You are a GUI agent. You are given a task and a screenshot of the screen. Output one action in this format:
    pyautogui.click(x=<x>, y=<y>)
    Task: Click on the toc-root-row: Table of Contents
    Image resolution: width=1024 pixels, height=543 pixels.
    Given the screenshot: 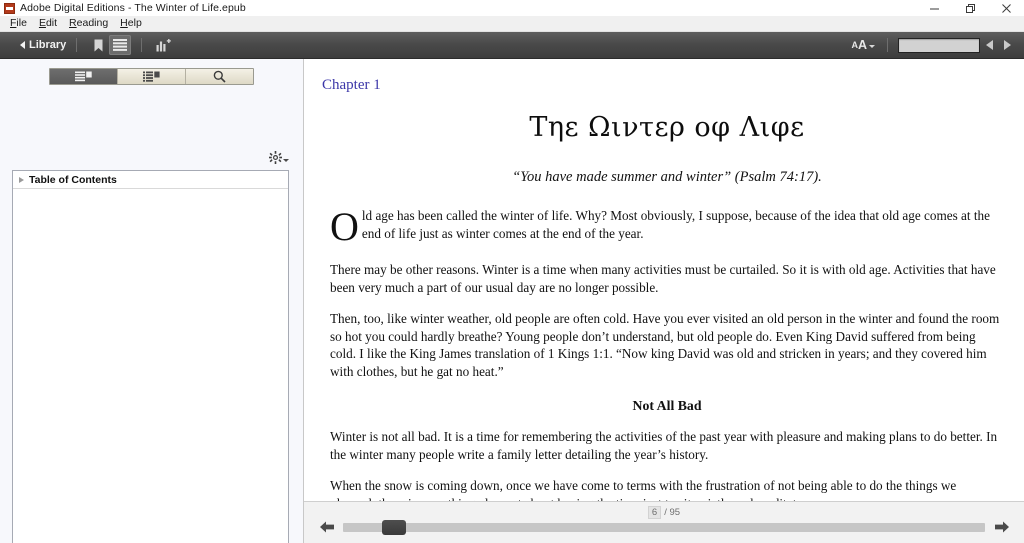 What is the action you would take?
    pyautogui.click(x=150, y=180)
    